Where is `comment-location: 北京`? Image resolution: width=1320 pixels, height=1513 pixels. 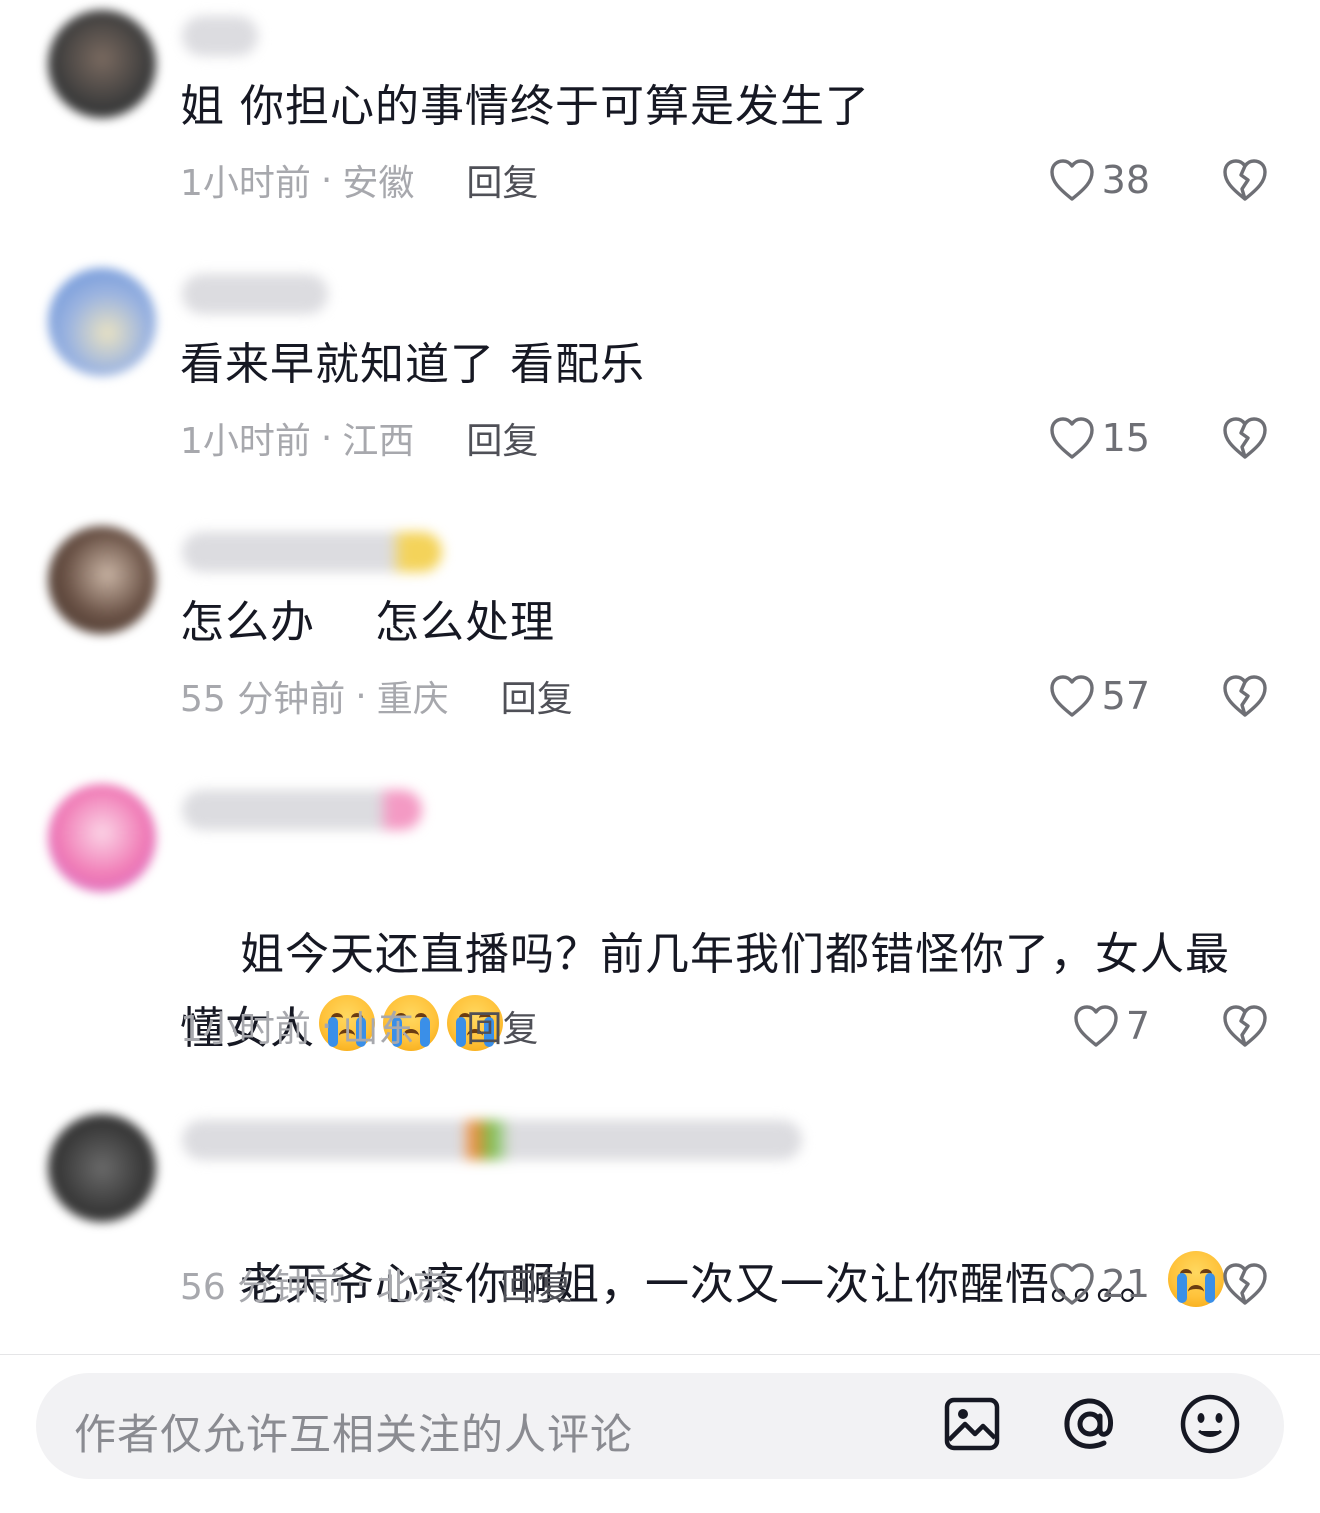
comment-location: 北京 is located at coordinates (412, 1287).